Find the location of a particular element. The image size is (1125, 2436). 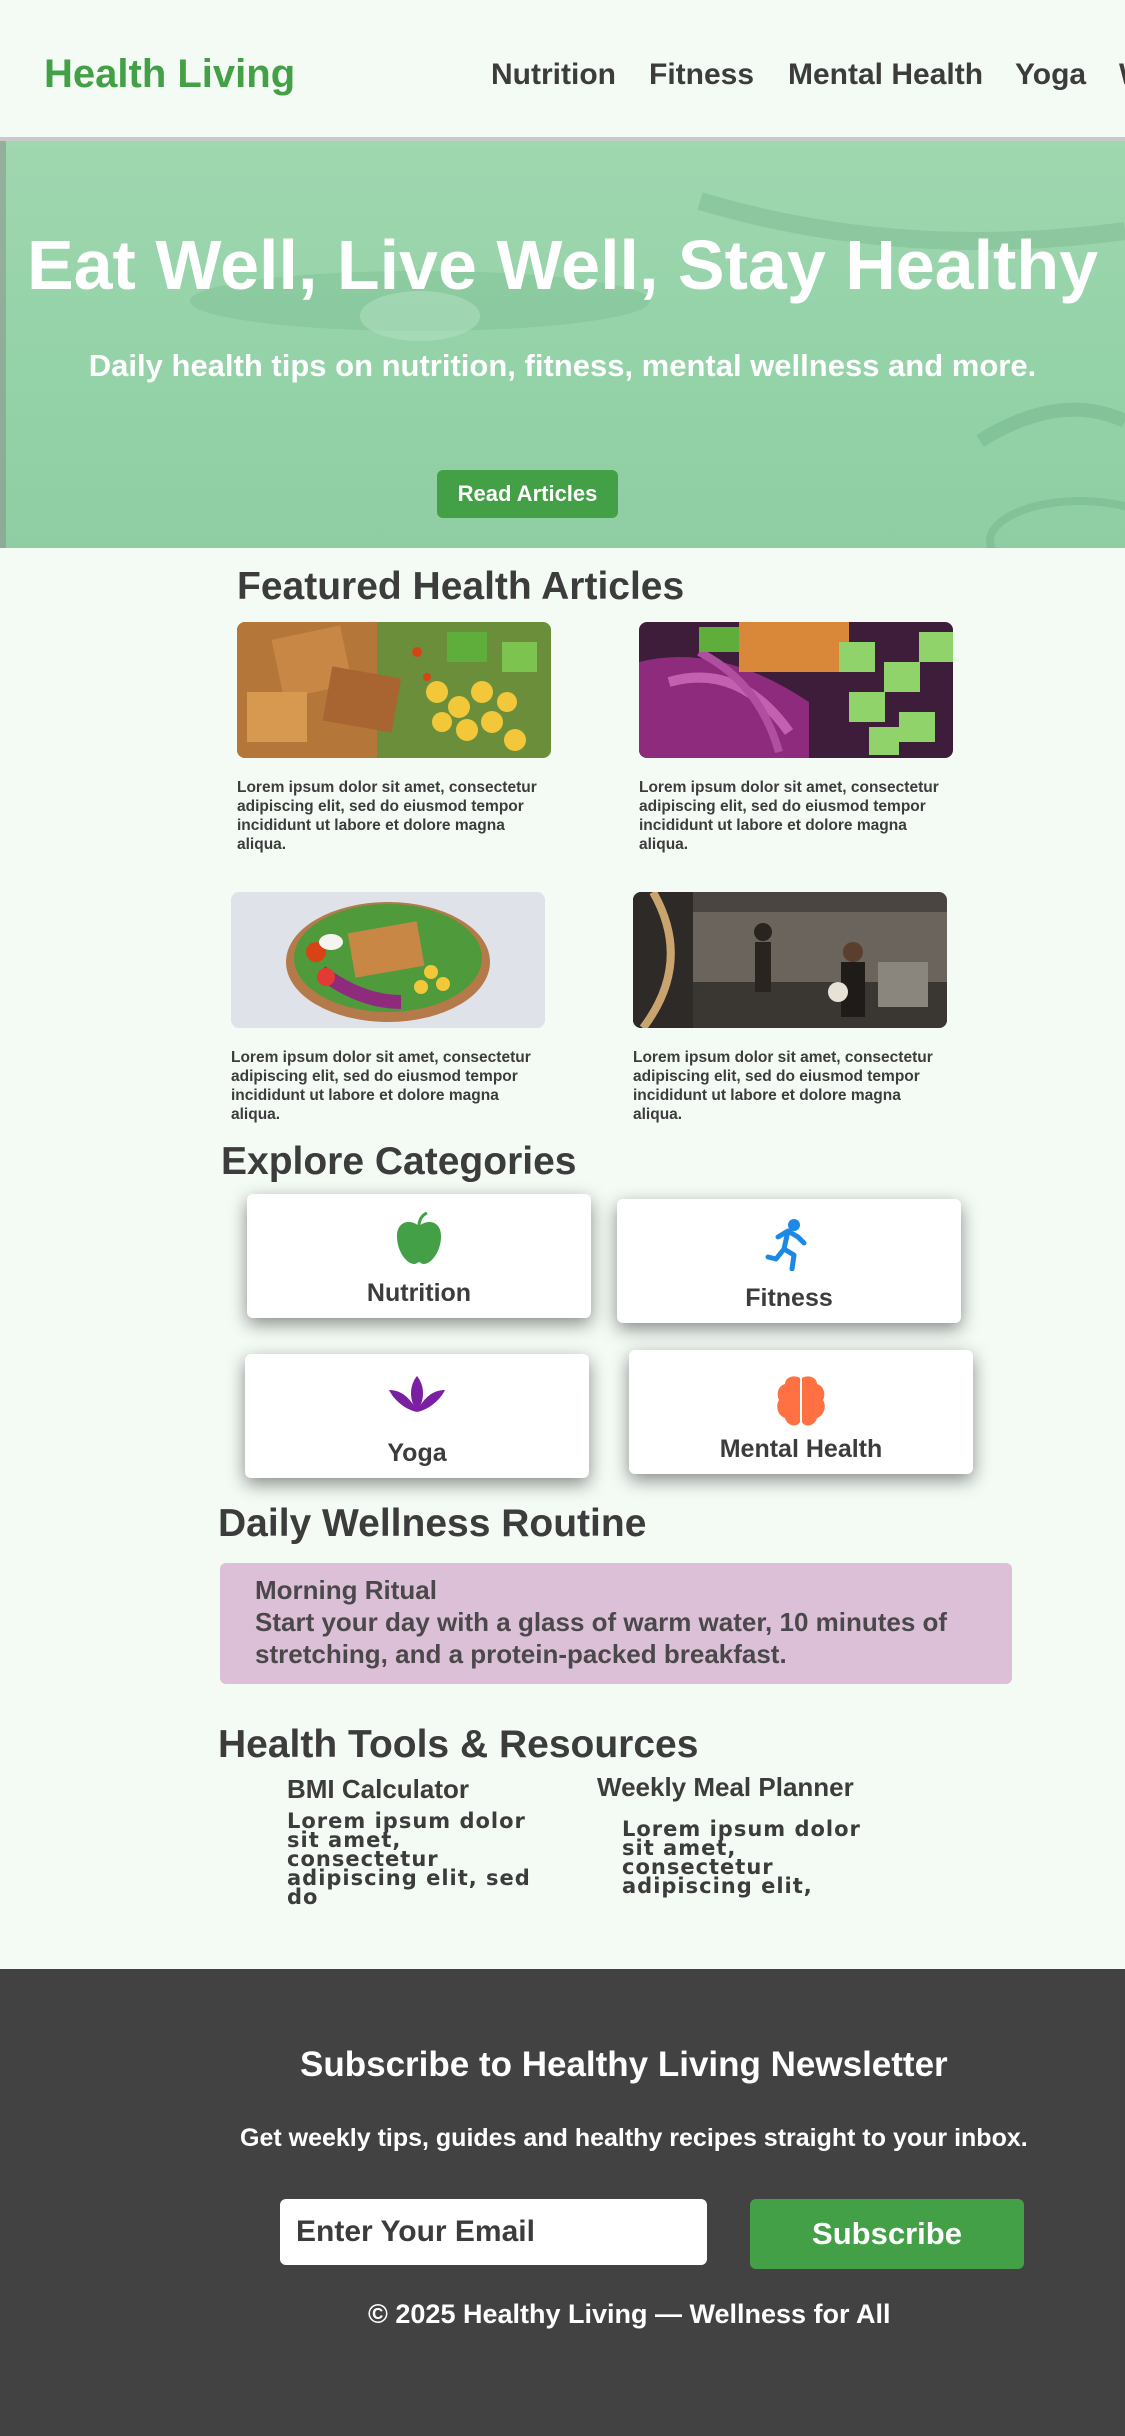

nav-link-more: W is located at coordinates (1122, 75).